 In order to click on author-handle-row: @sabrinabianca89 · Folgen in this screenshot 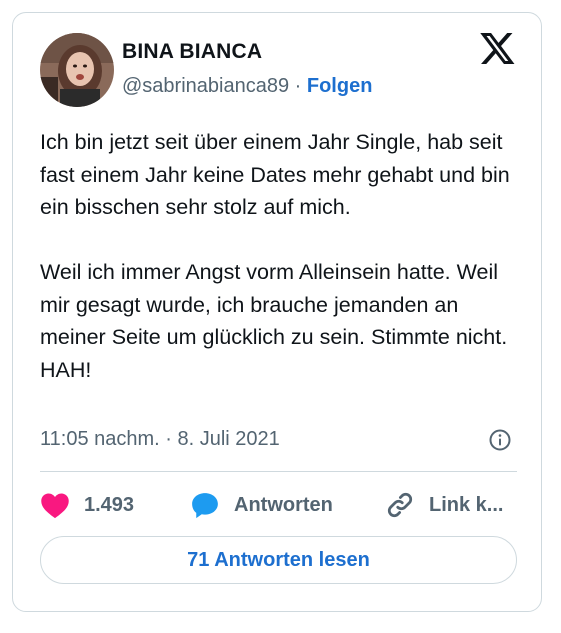, I will do `click(247, 86)`.